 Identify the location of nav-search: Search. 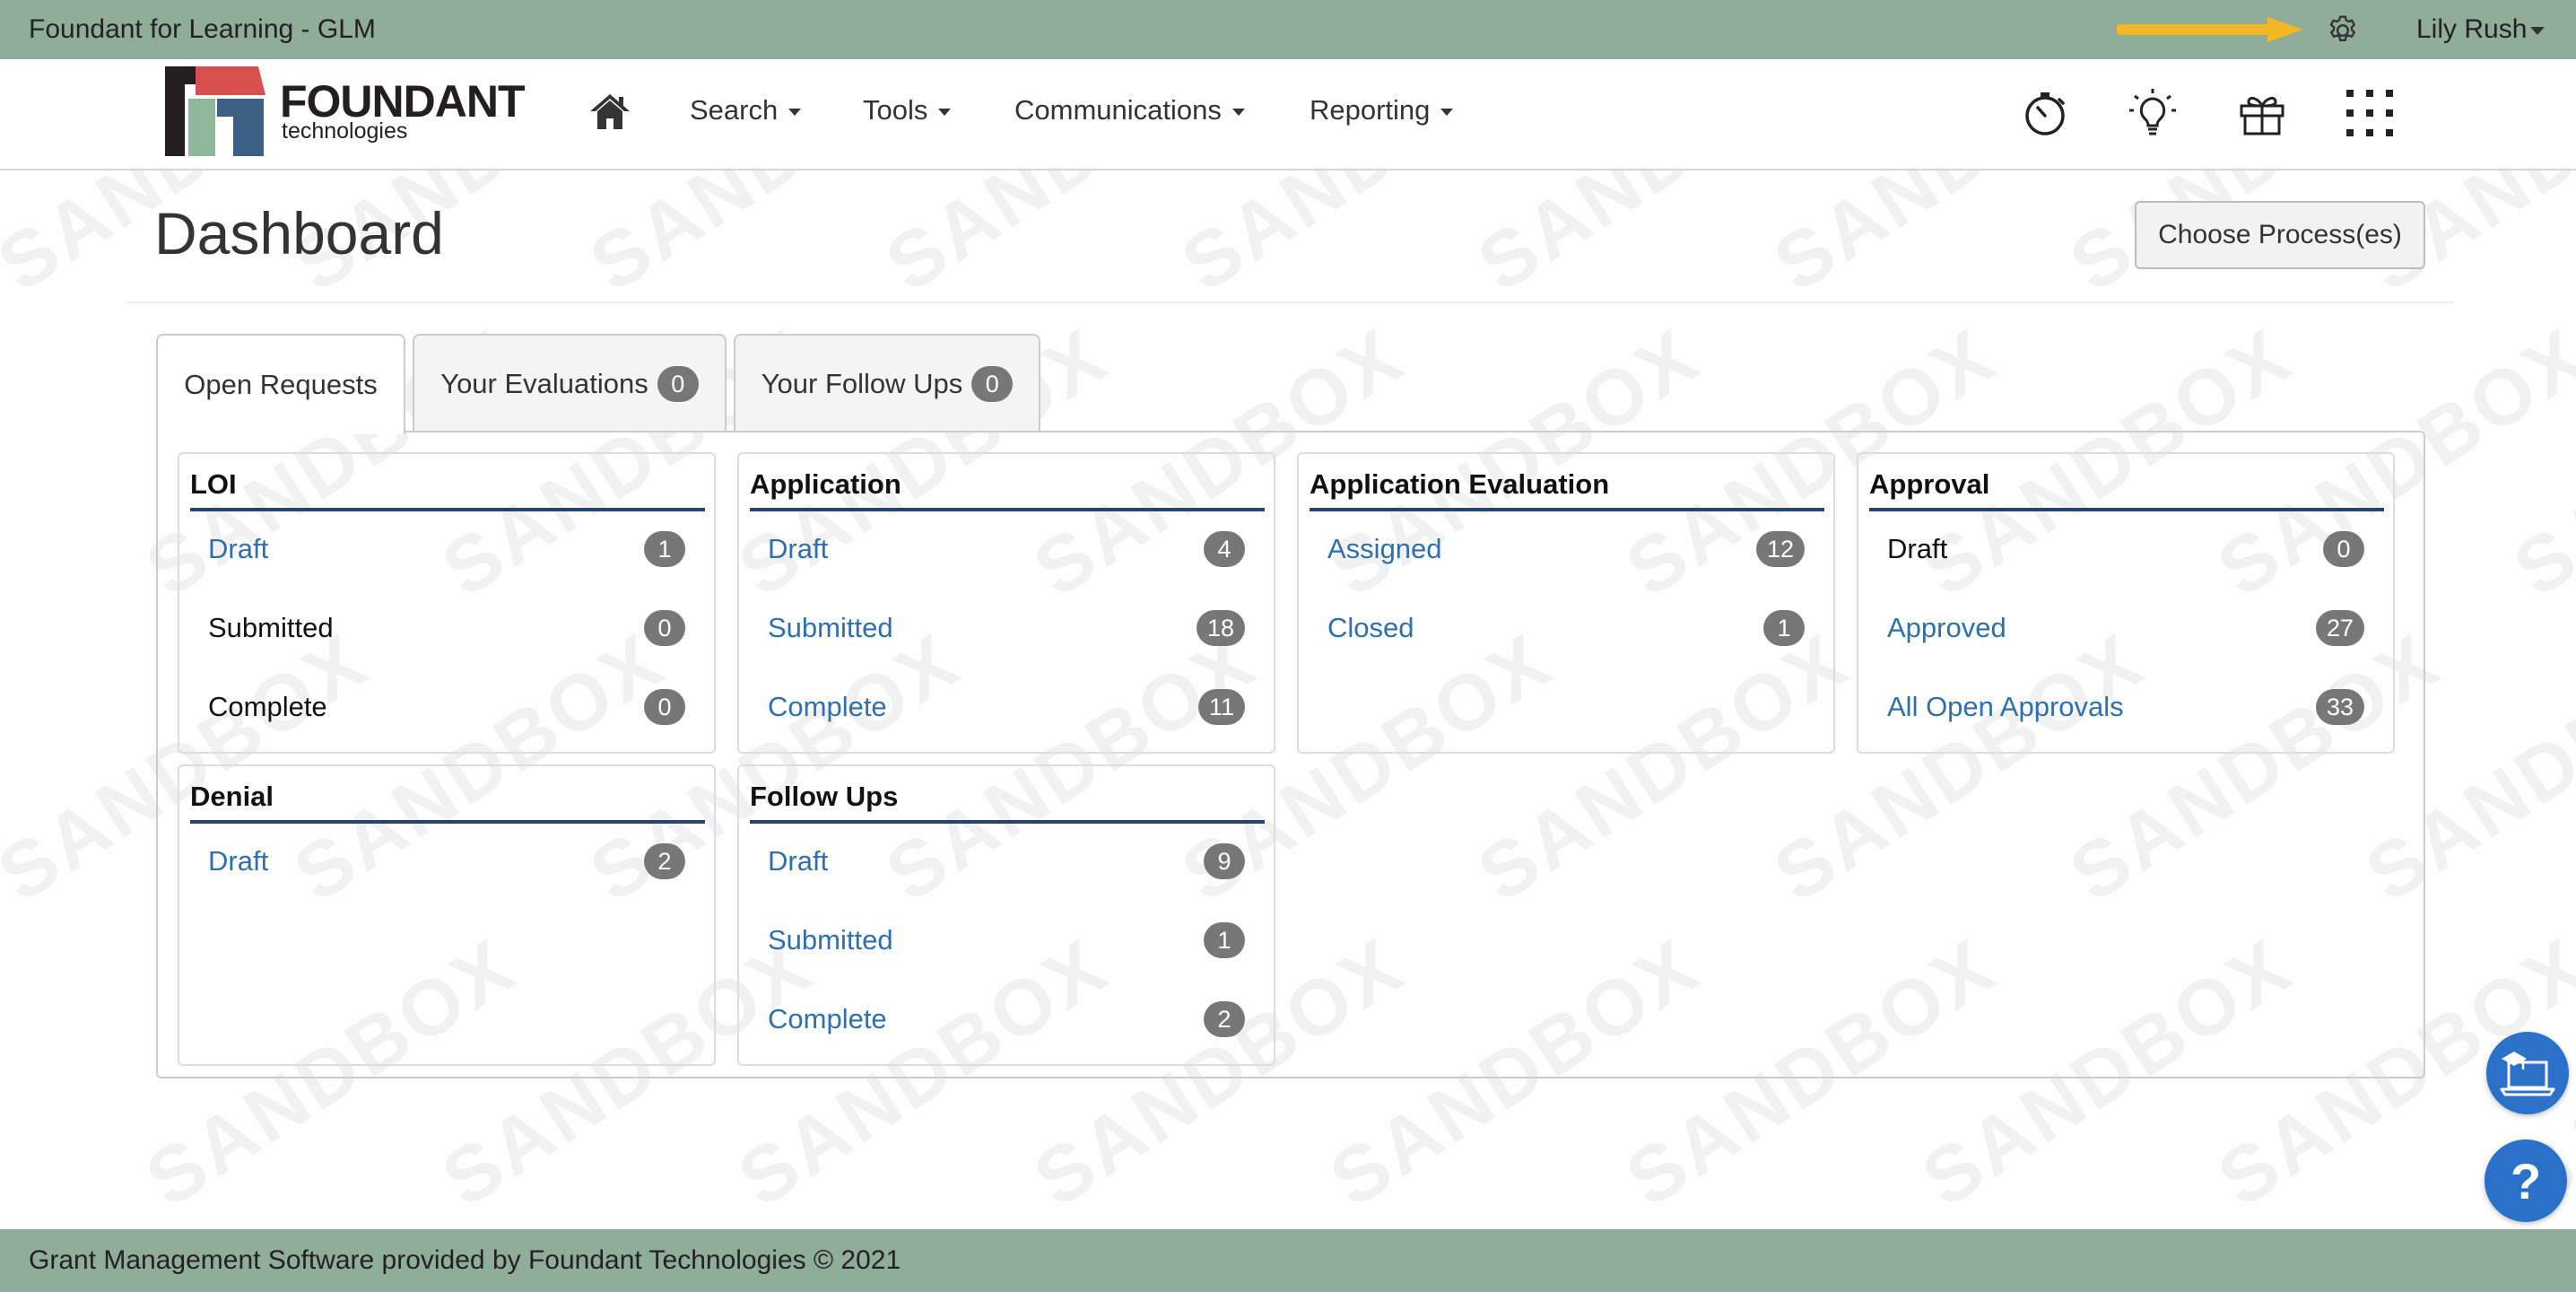
(746, 111).